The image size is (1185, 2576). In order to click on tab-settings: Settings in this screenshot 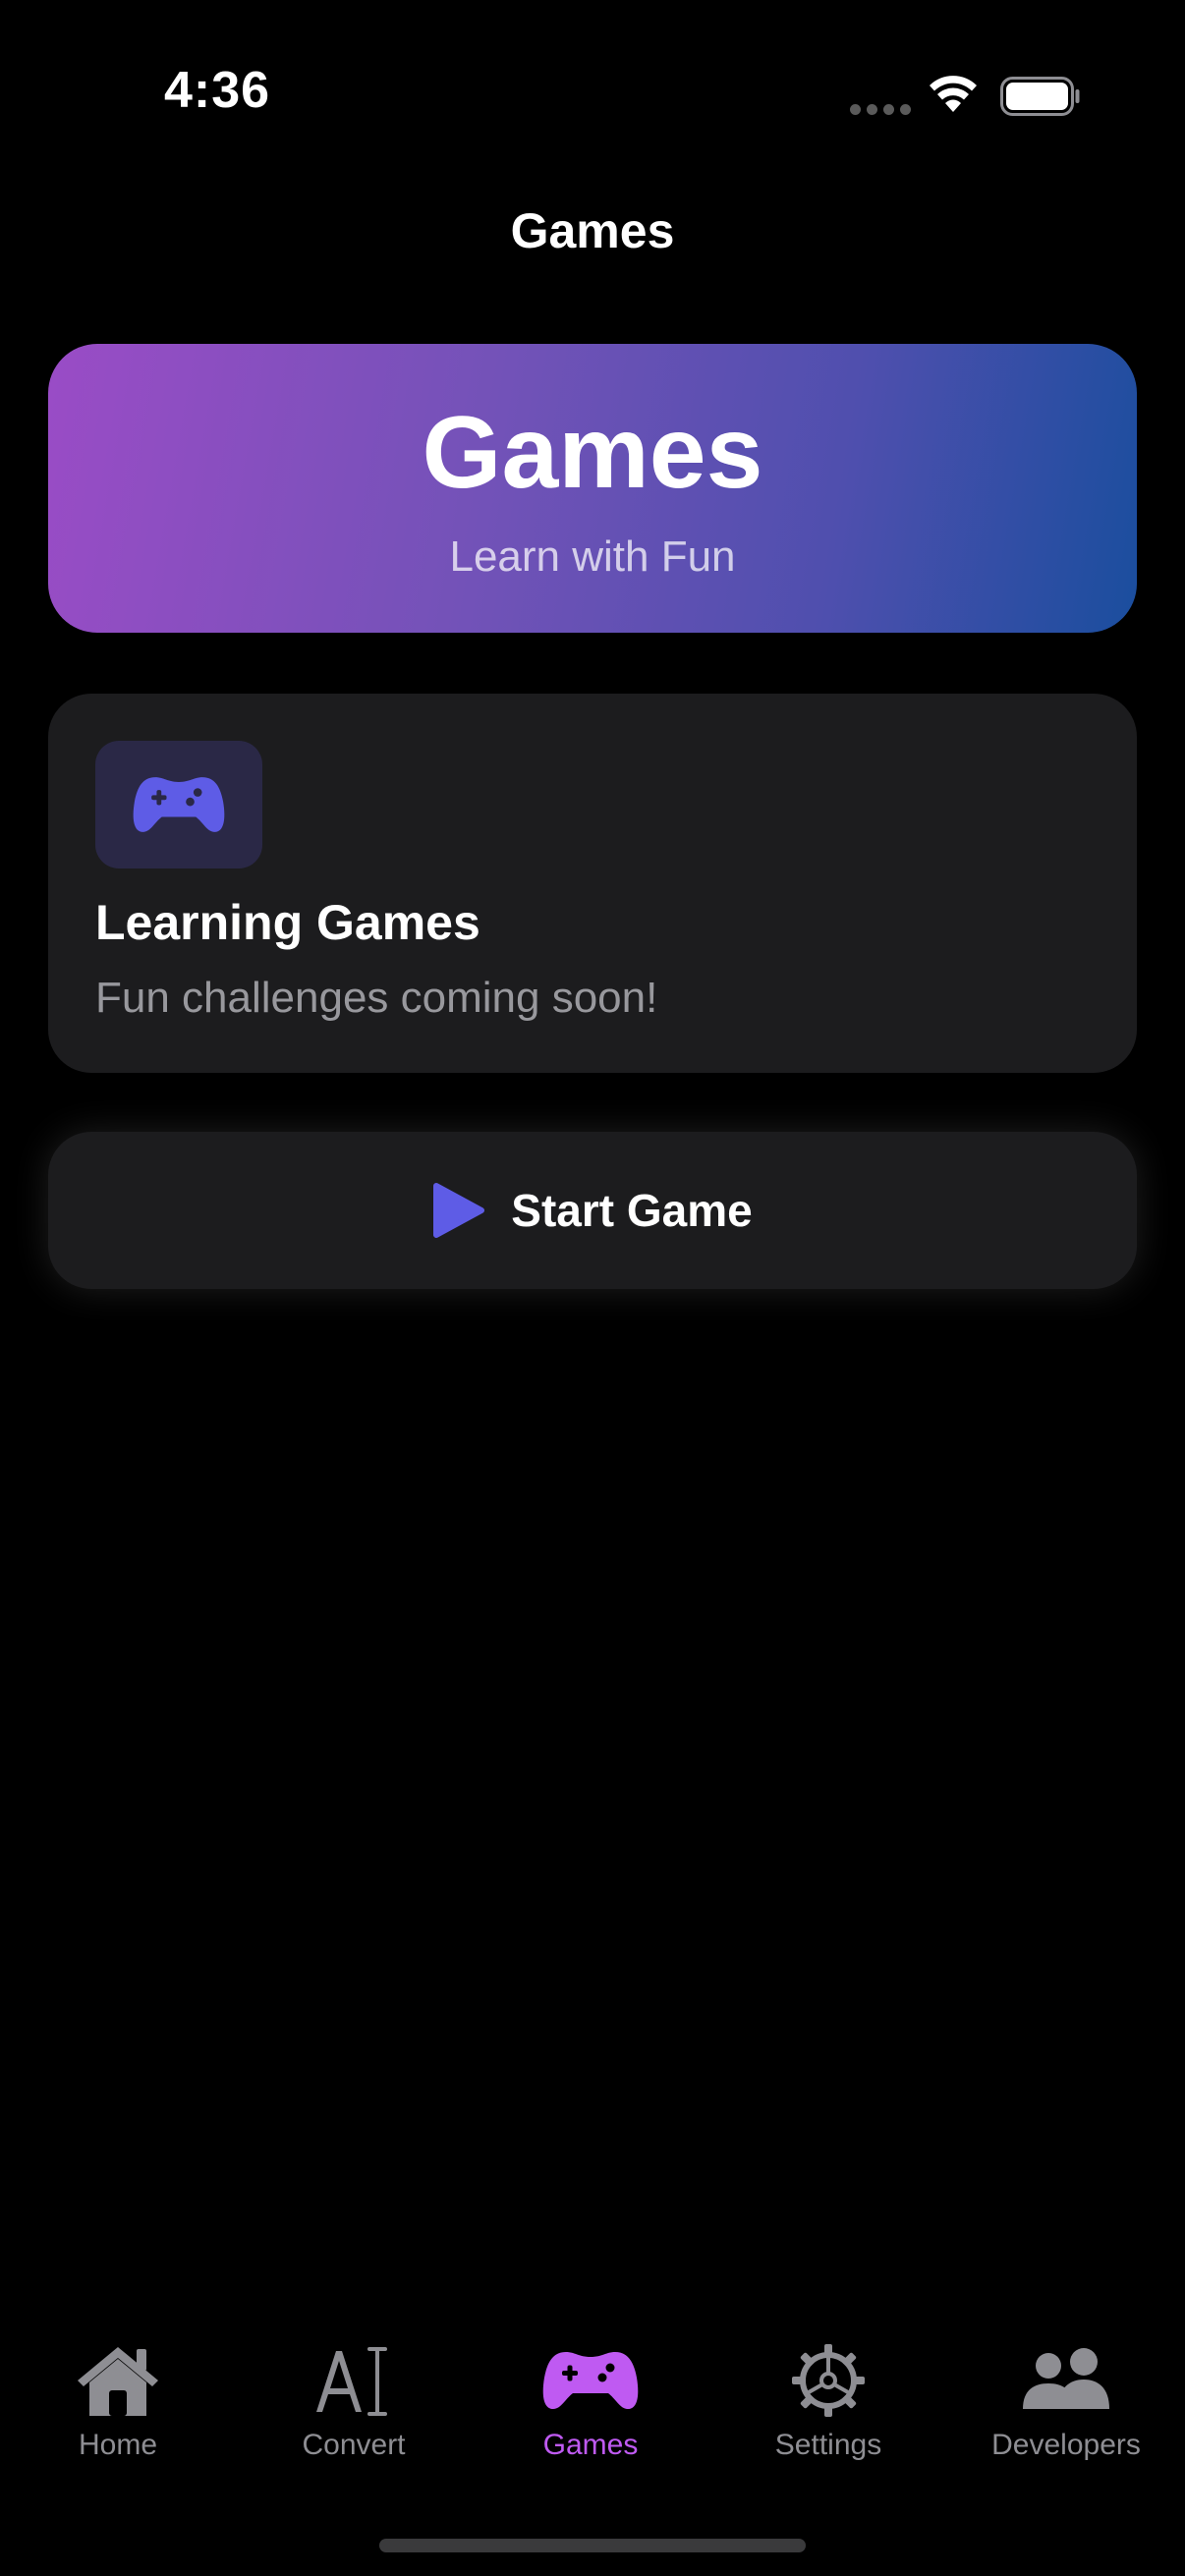, I will do `click(828, 2412)`.